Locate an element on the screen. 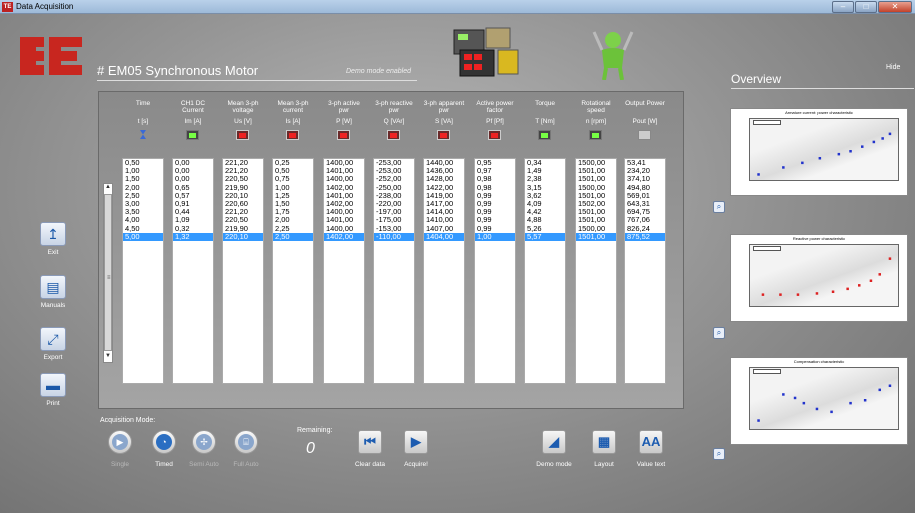  value-text-icon: AA is located at coordinates (651, 442).